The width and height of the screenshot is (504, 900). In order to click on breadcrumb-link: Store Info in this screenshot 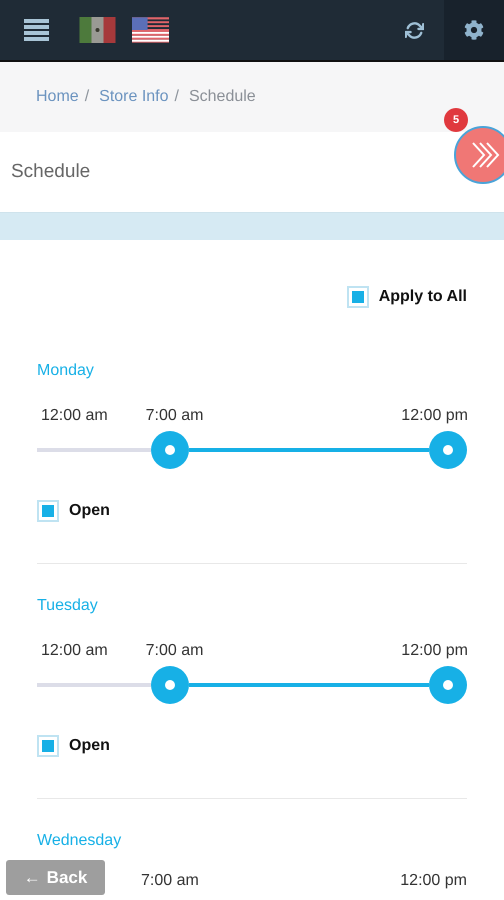, I will do `click(134, 97)`.